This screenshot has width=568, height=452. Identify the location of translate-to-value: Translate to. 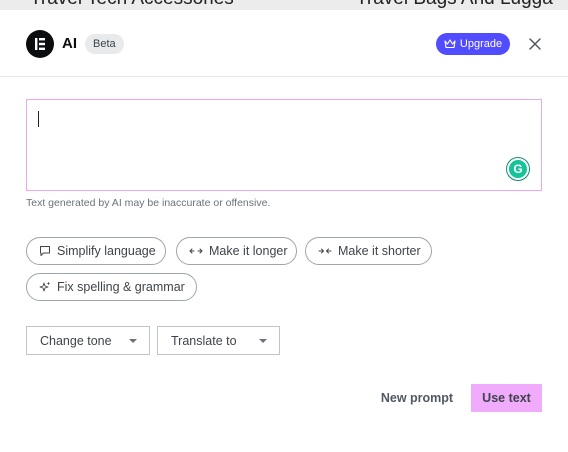
(204, 340).